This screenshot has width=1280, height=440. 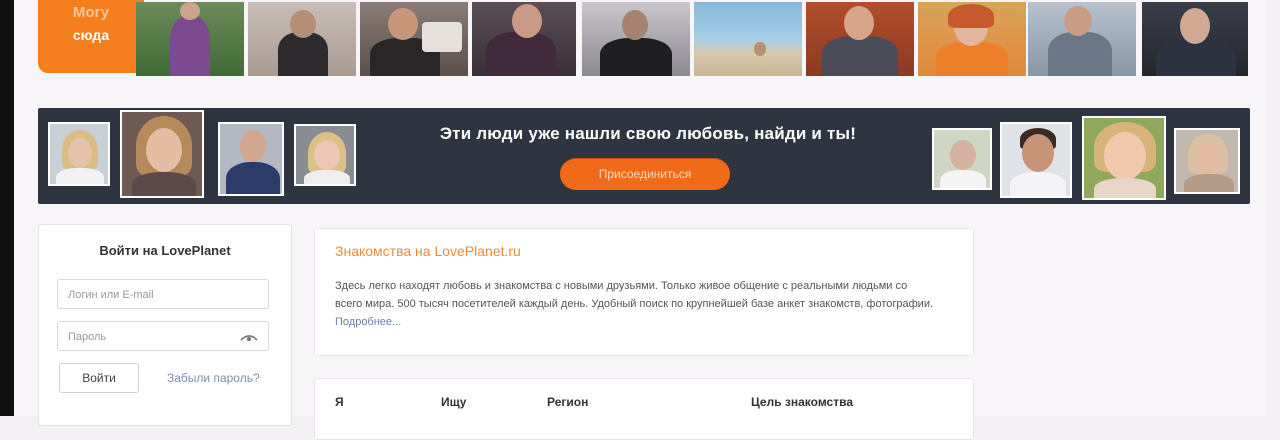 I want to click on search-label-goal: Цель знакомства, so click(x=802, y=402).